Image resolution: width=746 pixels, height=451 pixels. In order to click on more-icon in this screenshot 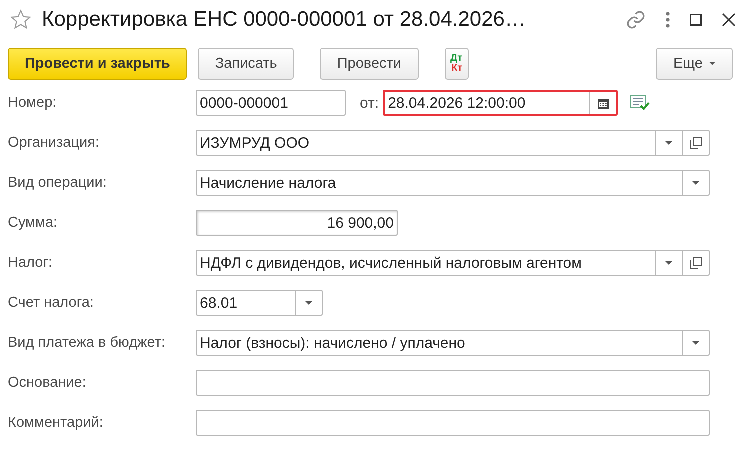, I will do `click(668, 20)`.